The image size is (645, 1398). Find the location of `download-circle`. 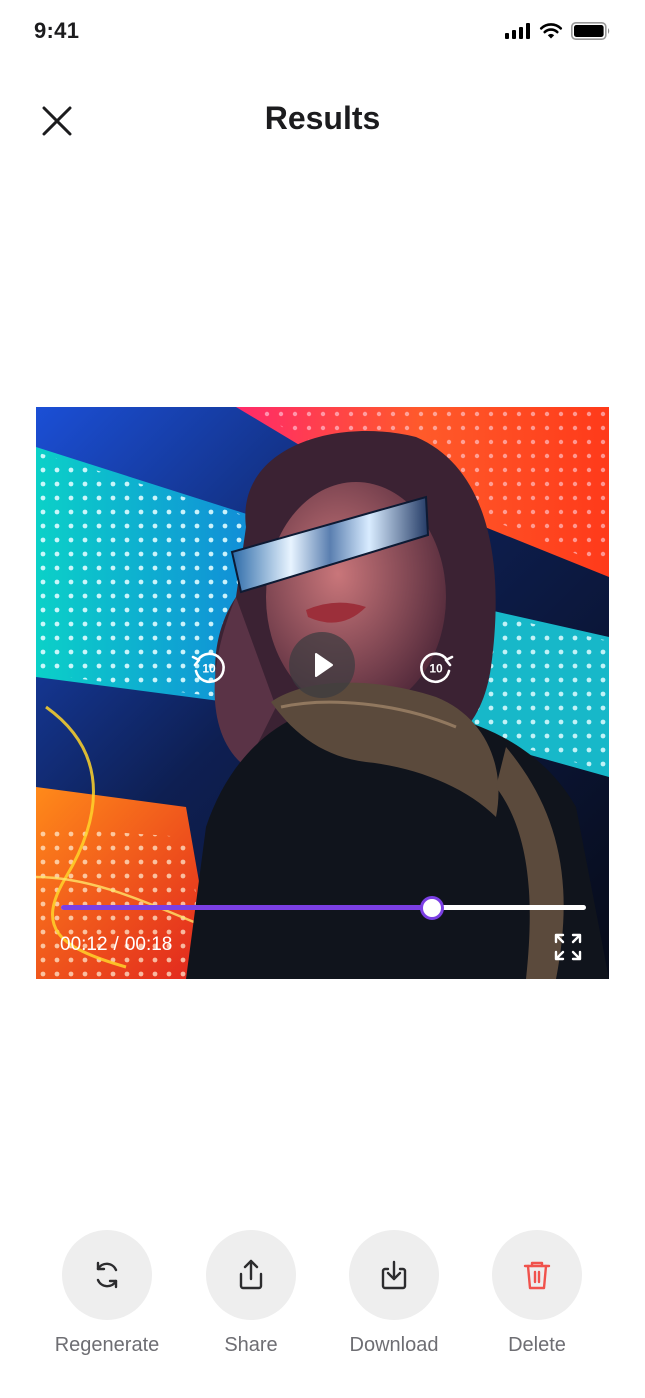

download-circle is located at coordinates (394, 1275).